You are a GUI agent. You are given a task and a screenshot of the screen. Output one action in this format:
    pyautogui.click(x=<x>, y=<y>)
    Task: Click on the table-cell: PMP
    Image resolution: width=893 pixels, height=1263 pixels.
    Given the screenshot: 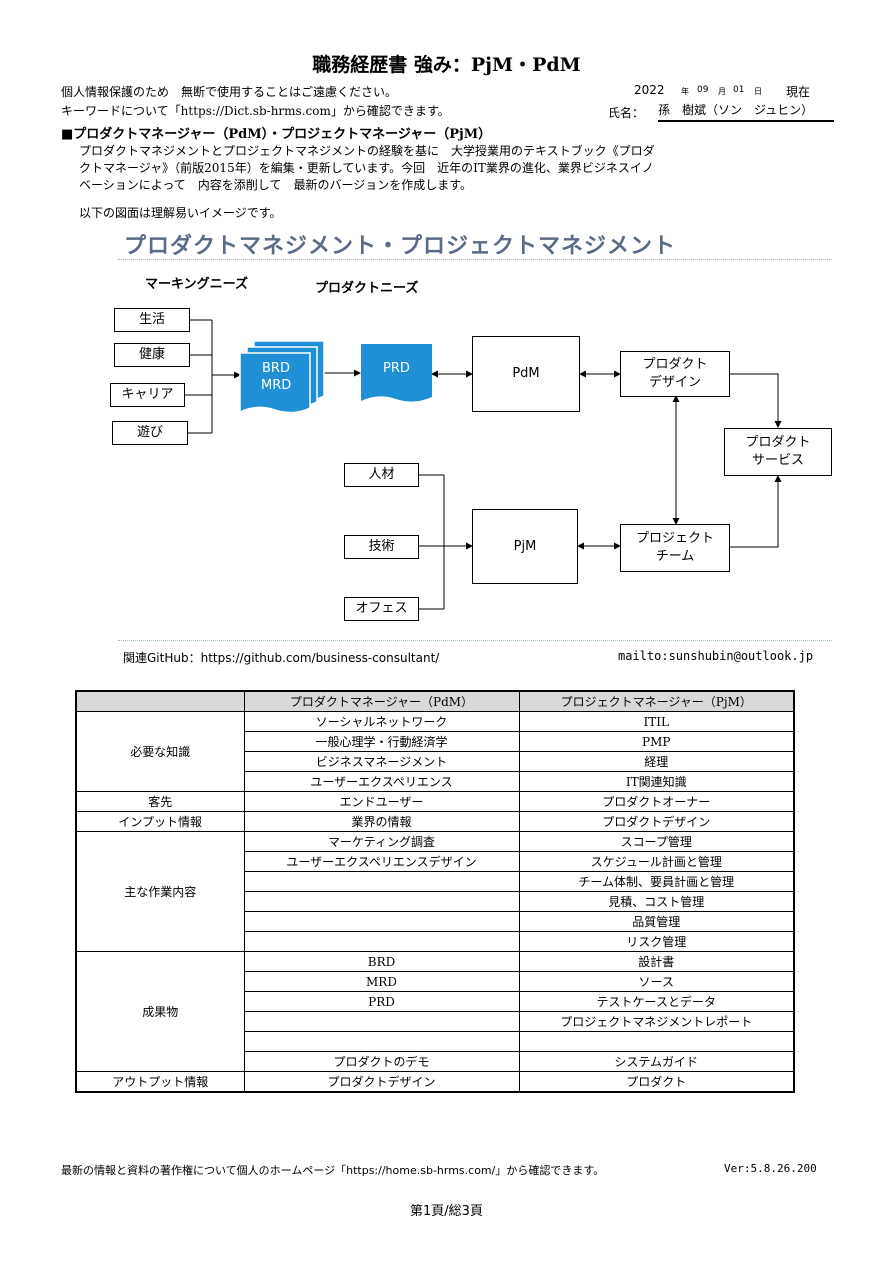 What is the action you would take?
    pyautogui.click(x=656, y=741)
    